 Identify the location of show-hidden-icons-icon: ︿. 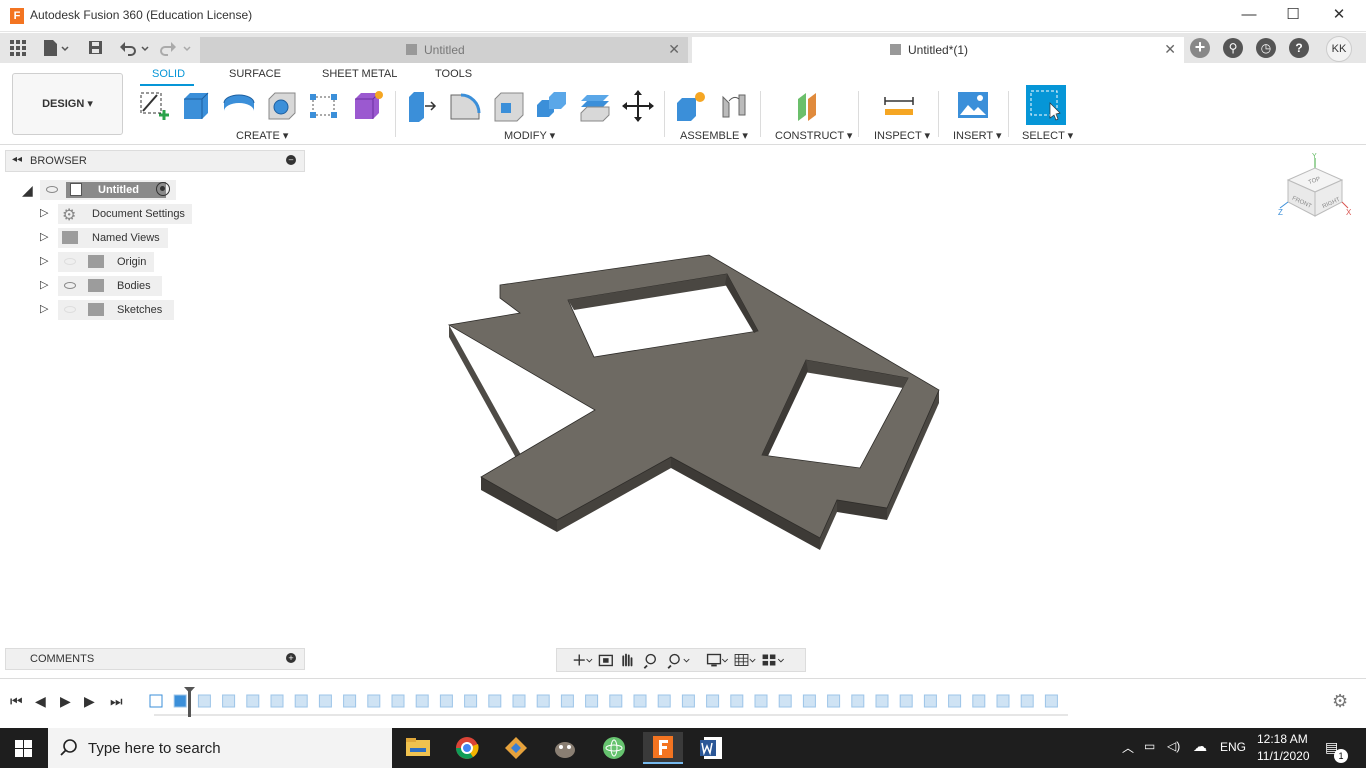
(1128, 747).